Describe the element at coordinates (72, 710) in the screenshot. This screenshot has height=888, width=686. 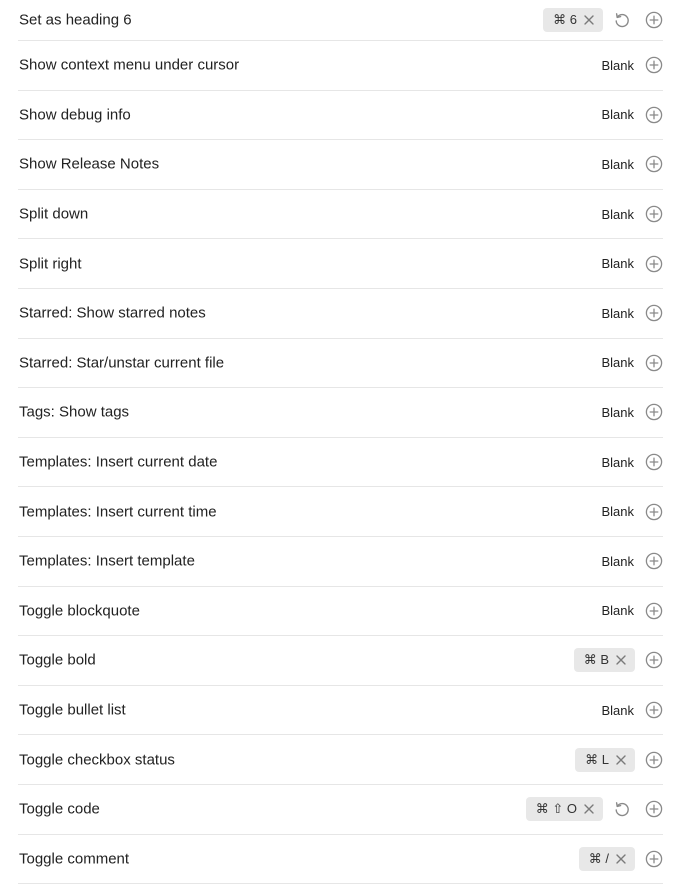
I see `command-name: Toggle bullet list` at that location.